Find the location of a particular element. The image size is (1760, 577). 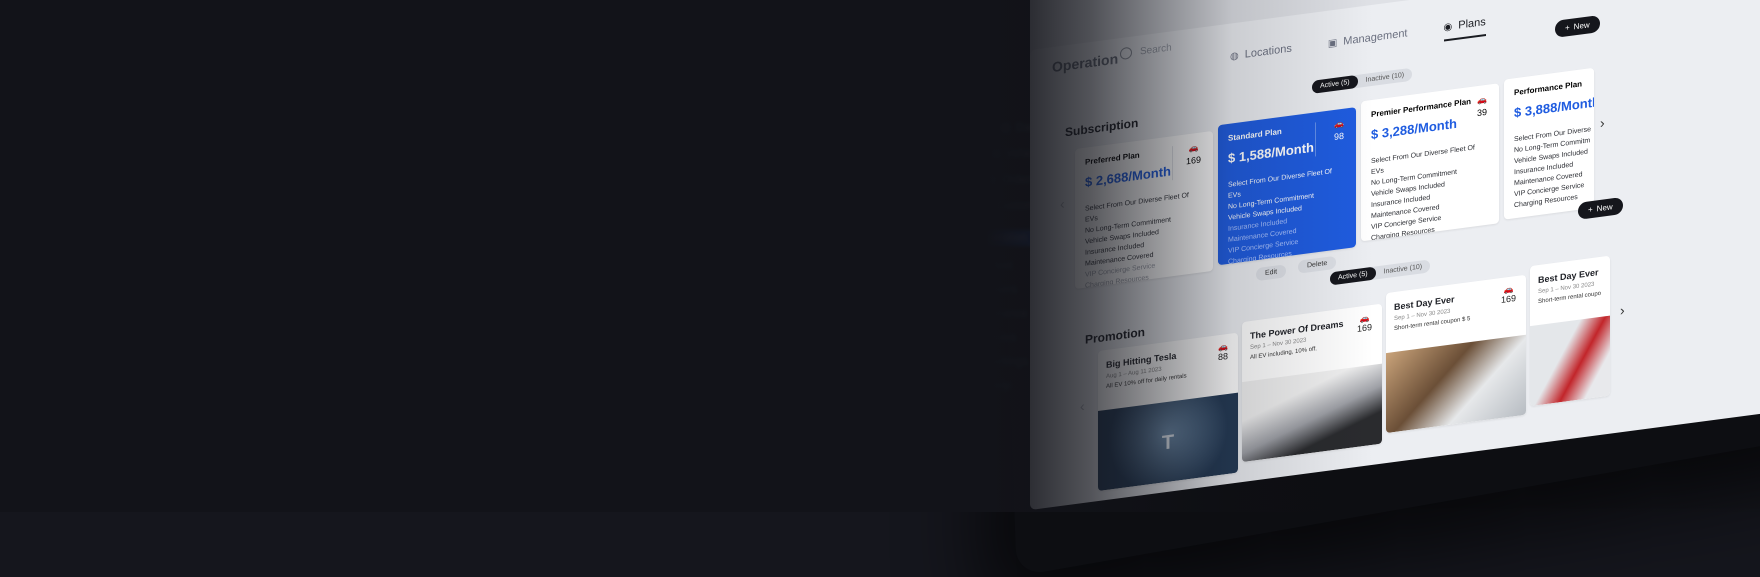

tab-management: ▣ Management is located at coordinates (1368, 41).